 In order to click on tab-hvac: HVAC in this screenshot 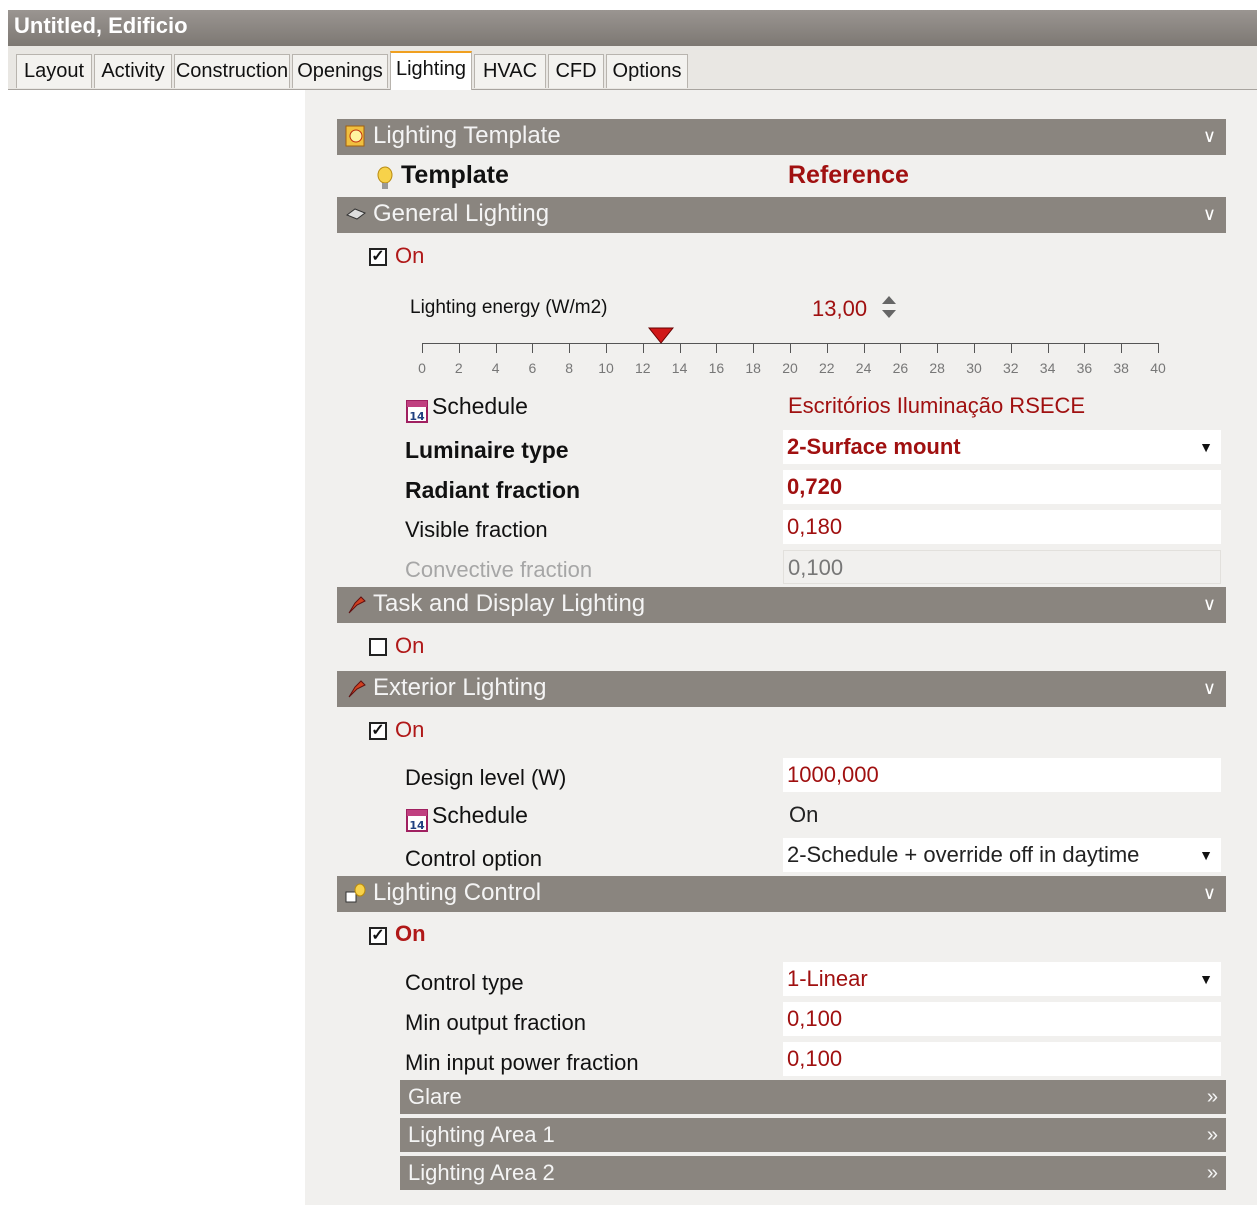, I will do `click(510, 71)`.